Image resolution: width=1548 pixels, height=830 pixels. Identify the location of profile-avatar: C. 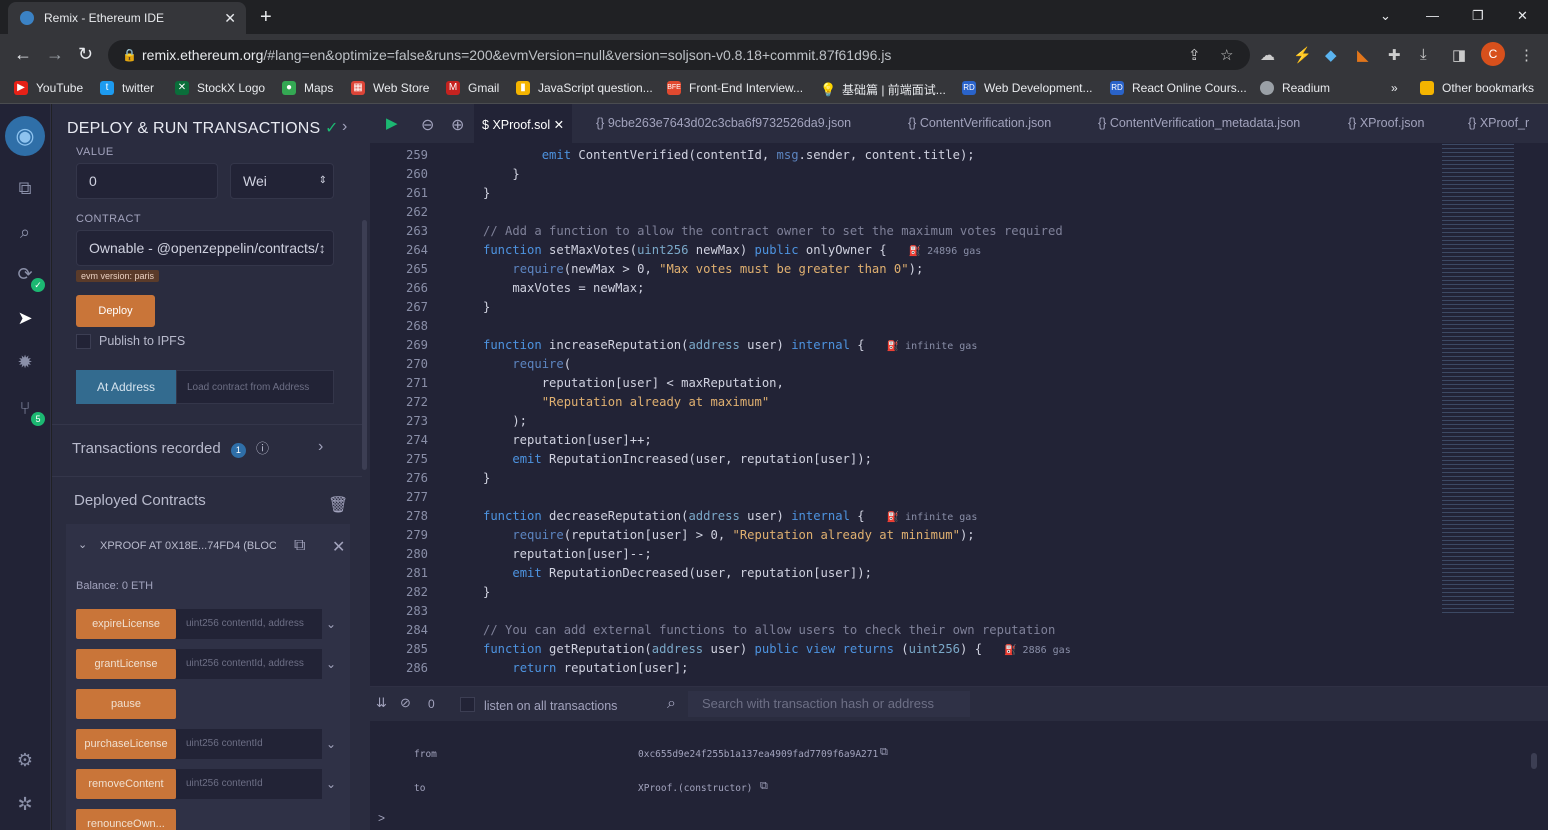
(1493, 54).